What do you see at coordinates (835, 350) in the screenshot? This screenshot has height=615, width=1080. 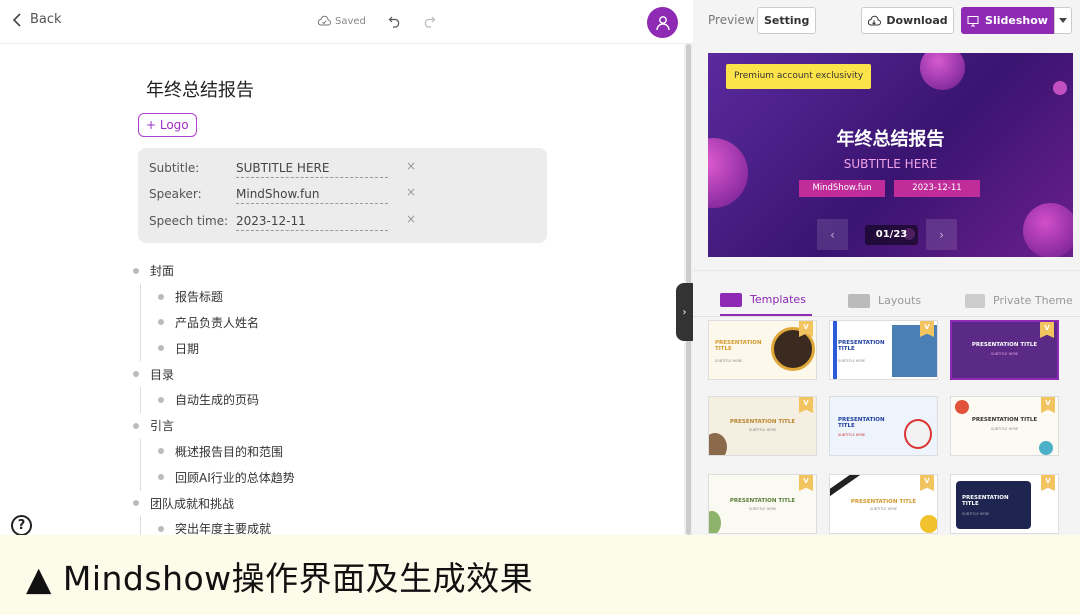 I see `template-stripe` at bounding box center [835, 350].